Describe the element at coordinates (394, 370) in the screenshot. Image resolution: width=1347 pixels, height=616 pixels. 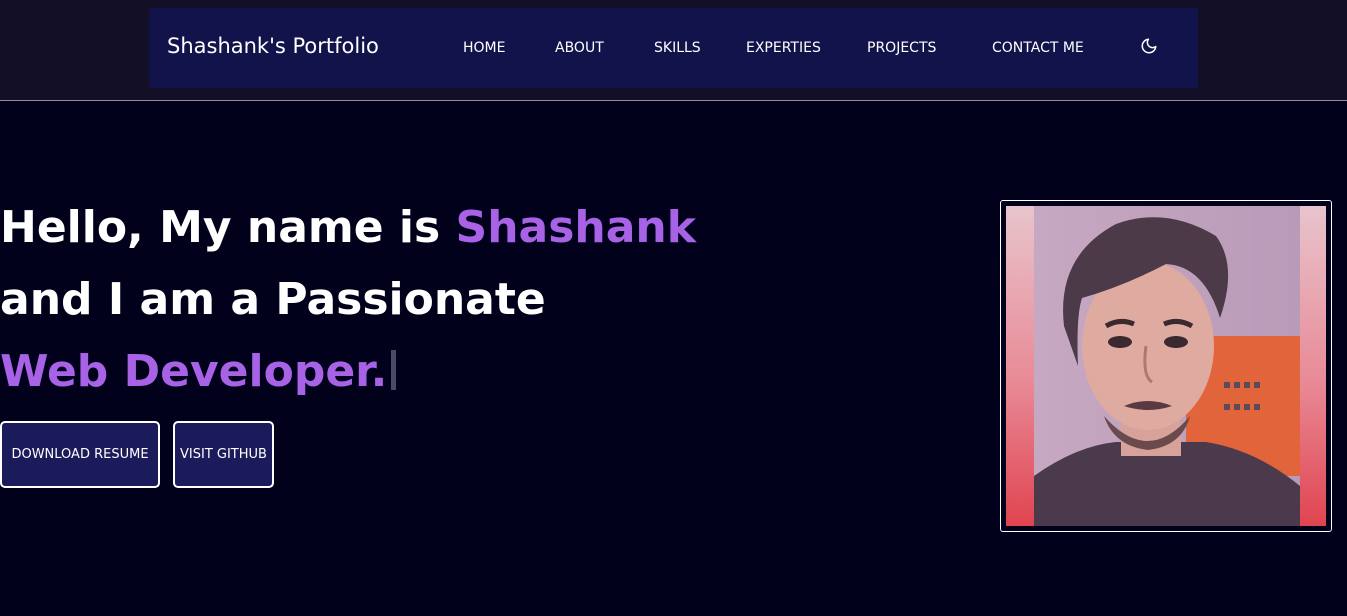
I see `typing-cursor` at that location.